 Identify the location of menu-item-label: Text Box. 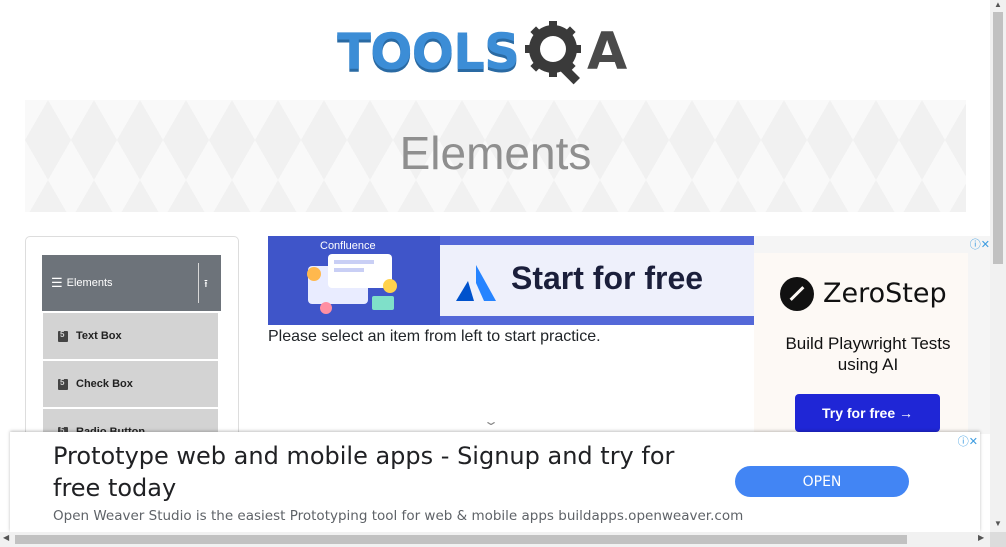
(99, 336).